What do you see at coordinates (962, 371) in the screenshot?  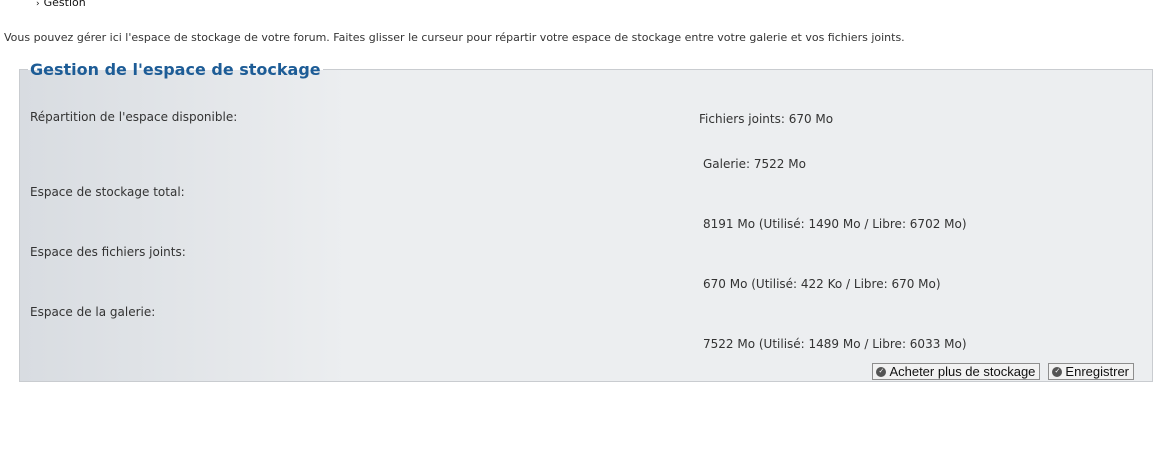 I see `buy-storage-label: Acheter plus de stockage` at bounding box center [962, 371].